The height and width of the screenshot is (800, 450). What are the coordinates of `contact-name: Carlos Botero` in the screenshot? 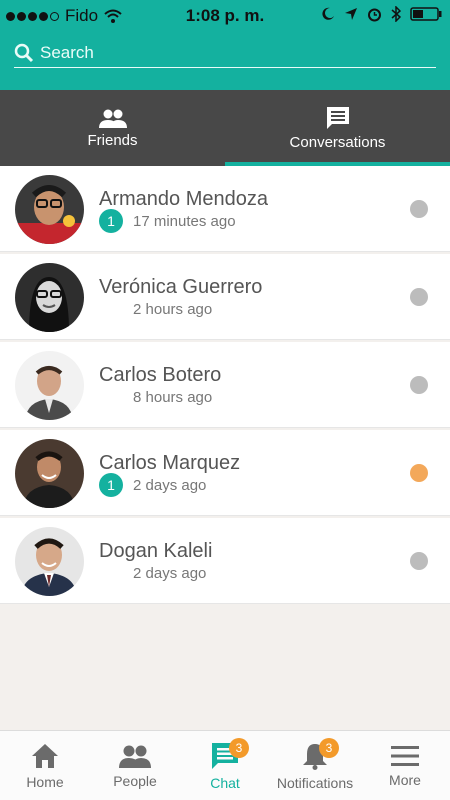 It's located at (160, 375).